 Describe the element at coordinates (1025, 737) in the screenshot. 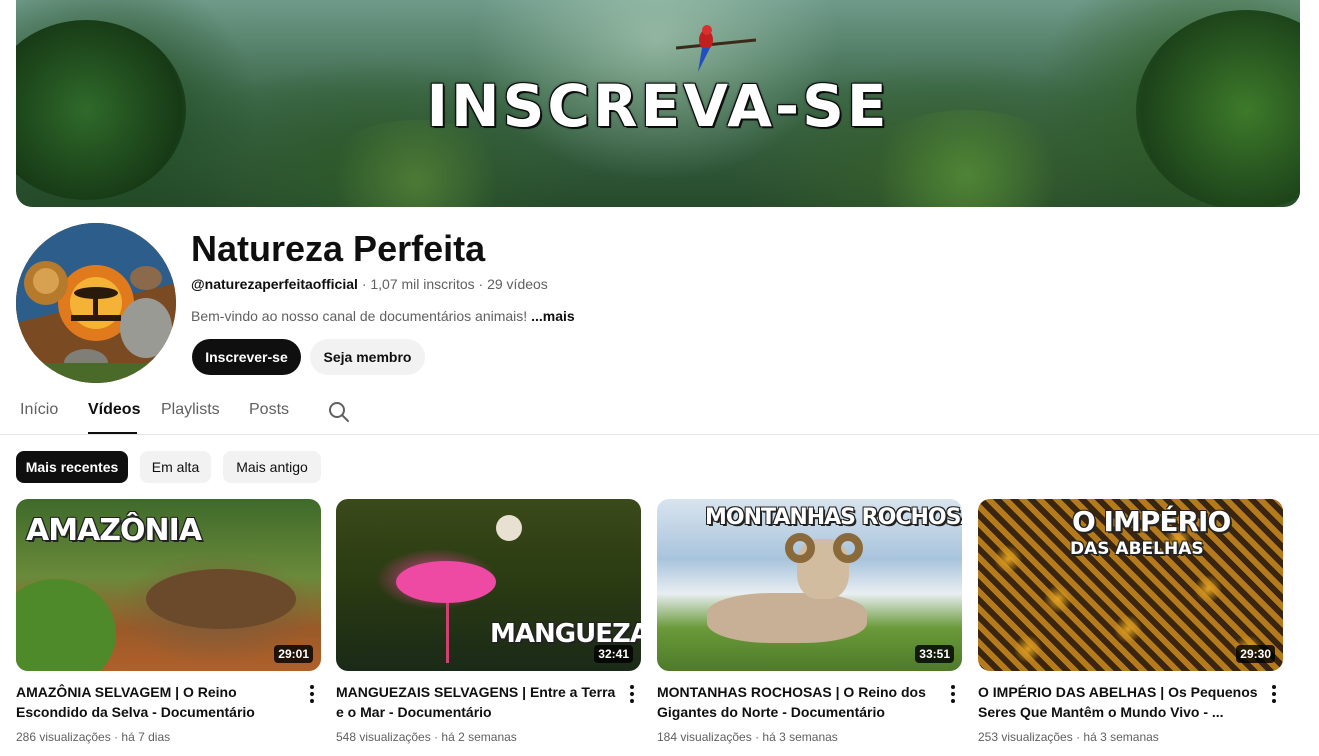

I see `view-count: 253 visualizações` at that location.